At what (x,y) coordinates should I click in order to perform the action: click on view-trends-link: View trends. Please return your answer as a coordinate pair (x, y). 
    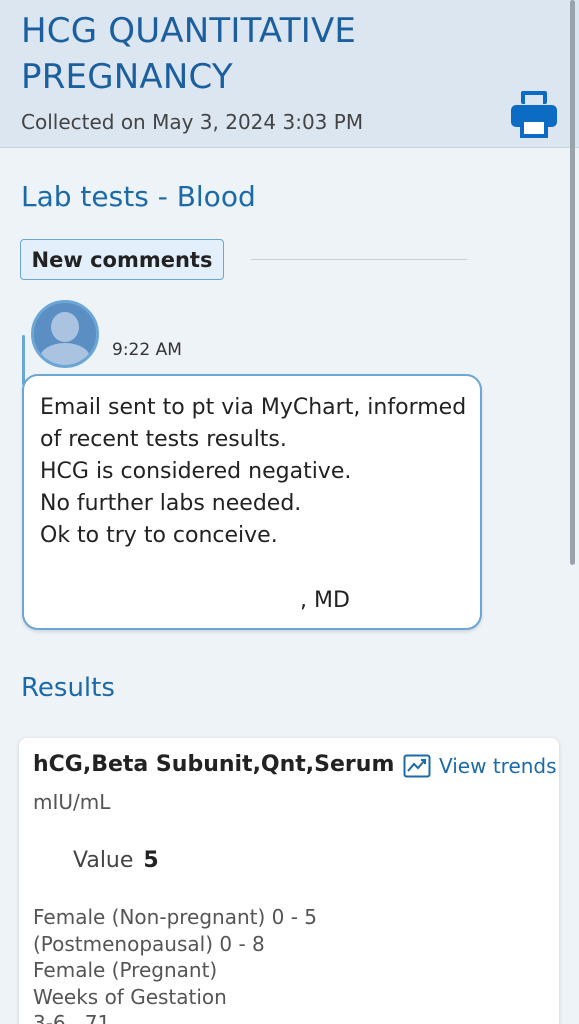
    Looking at the image, I should click on (480, 766).